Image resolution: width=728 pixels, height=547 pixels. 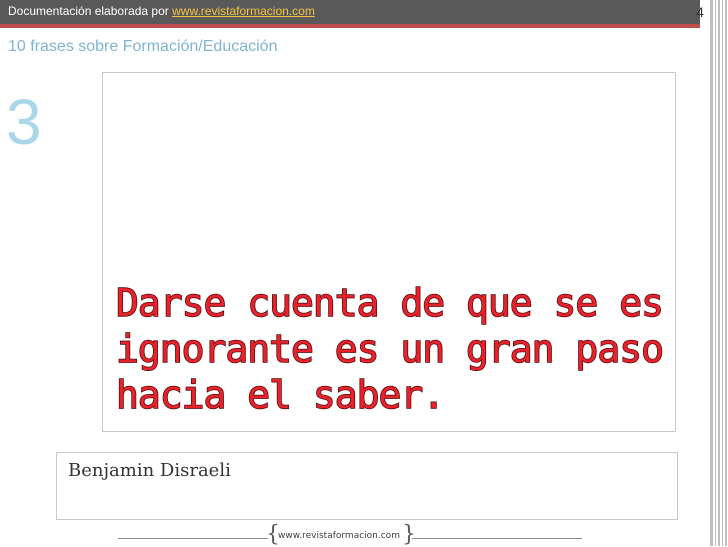 I want to click on side-stripes, so click(x=718, y=273).